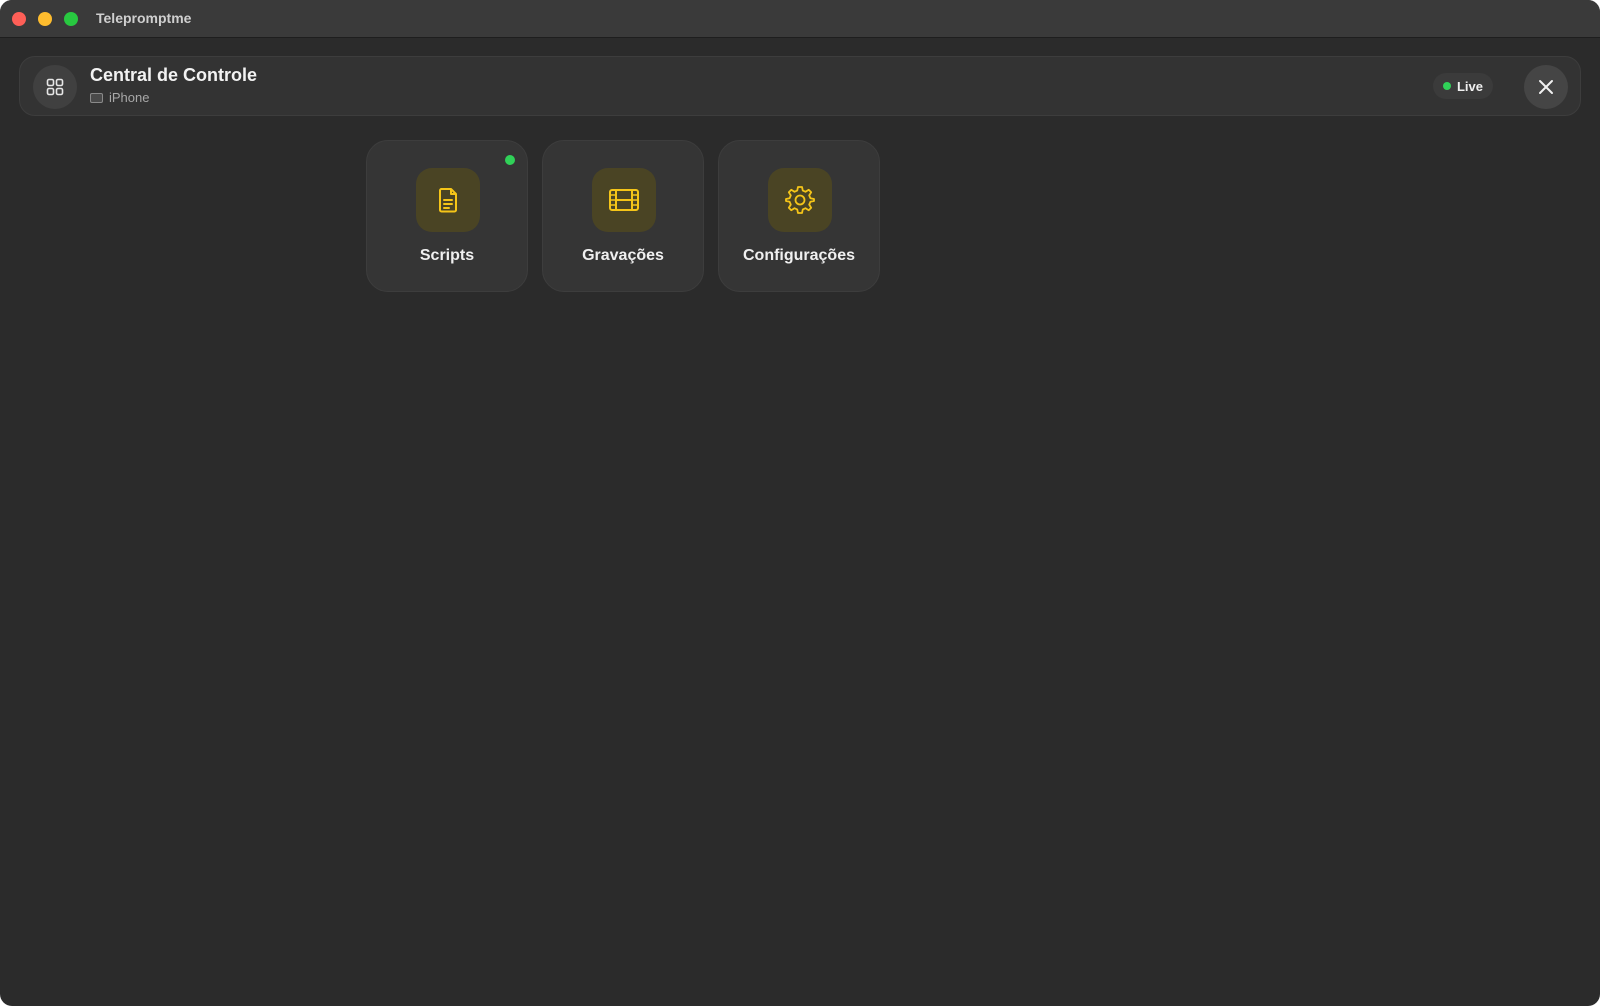 This screenshot has width=1600, height=1006. Describe the element at coordinates (800, 19) in the screenshot. I see `title-bar: Telepromptme` at that location.